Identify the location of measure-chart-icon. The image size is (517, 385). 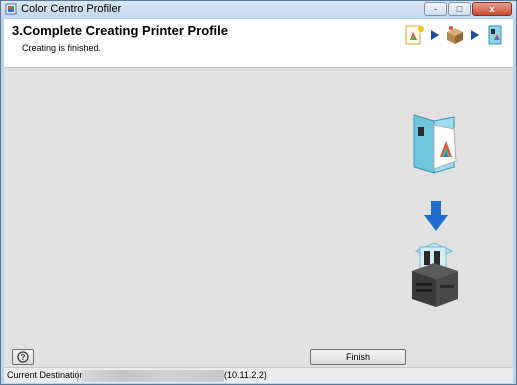
(414, 35).